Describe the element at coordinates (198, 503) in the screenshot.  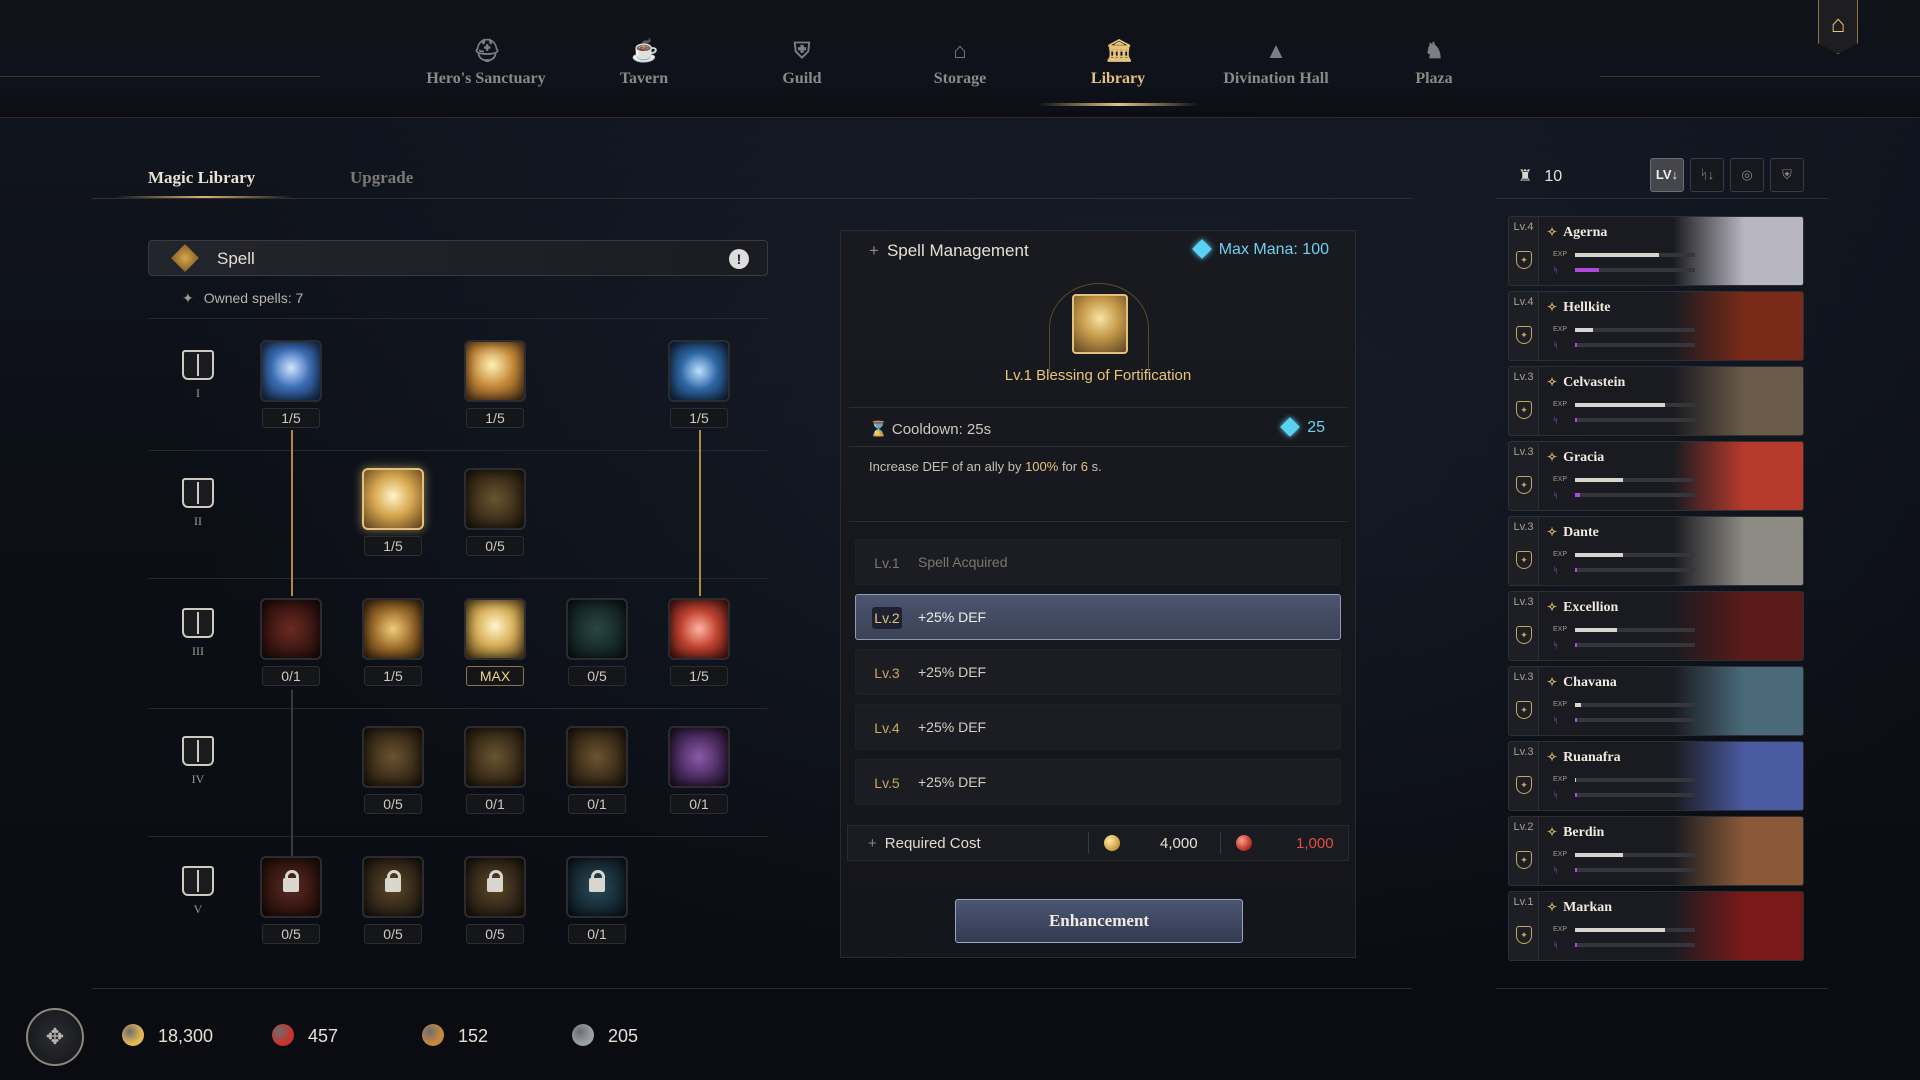
I see `tier-label-ii: II` at that location.